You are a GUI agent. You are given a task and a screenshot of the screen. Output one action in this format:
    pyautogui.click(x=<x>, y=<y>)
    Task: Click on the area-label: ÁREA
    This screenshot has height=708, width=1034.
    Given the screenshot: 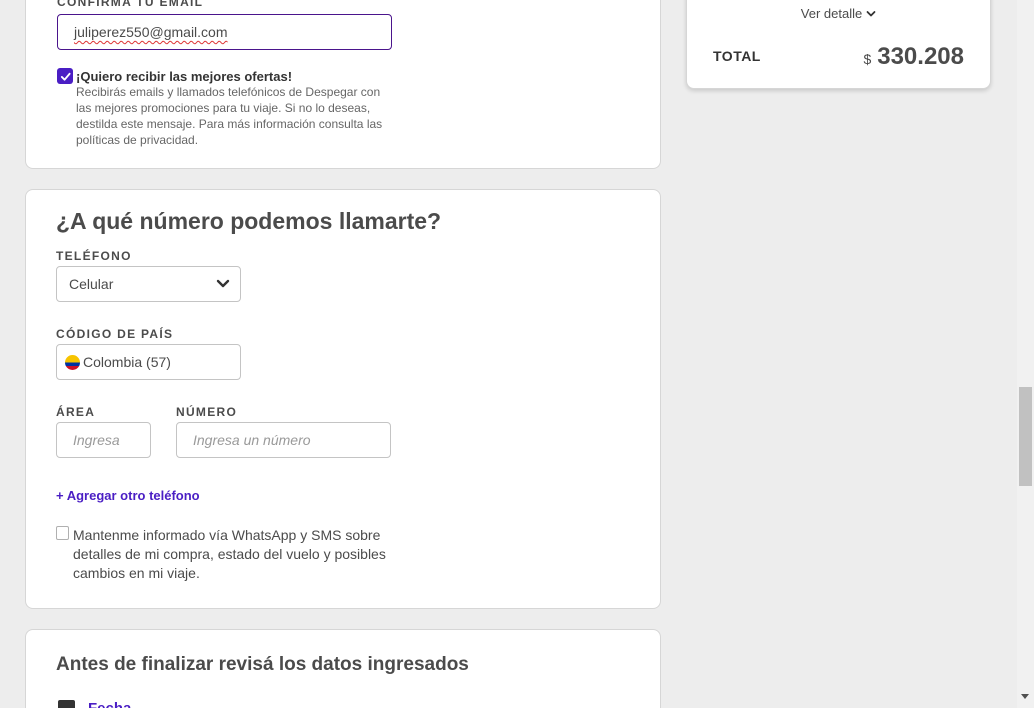 What is the action you would take?
    pyautogui.click(x=76, y=412)
    